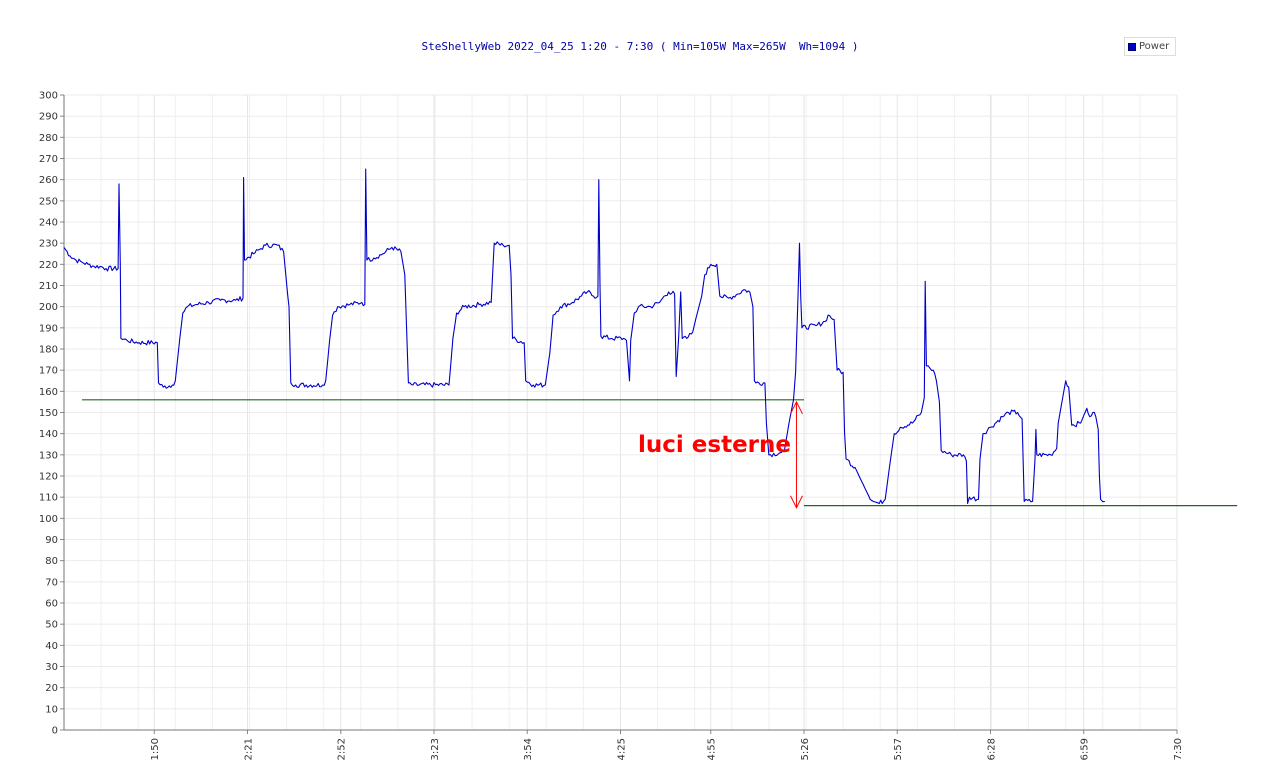  What do you see at coordinates (805, 749) in the screenshot?
I see `x-tick-label: 5:26` at bounding box center [805, 749].